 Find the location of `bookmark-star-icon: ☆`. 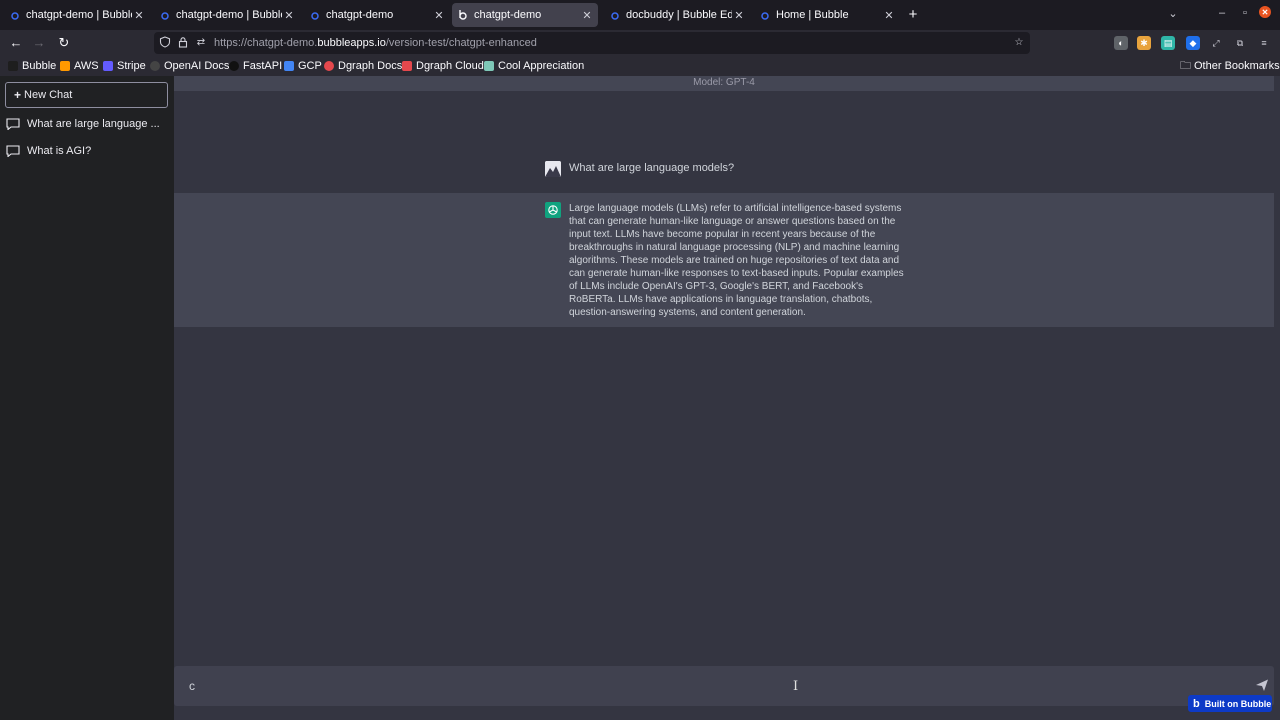

bookmark-star-icon: ☆ is located at coordinates (1019, 43).